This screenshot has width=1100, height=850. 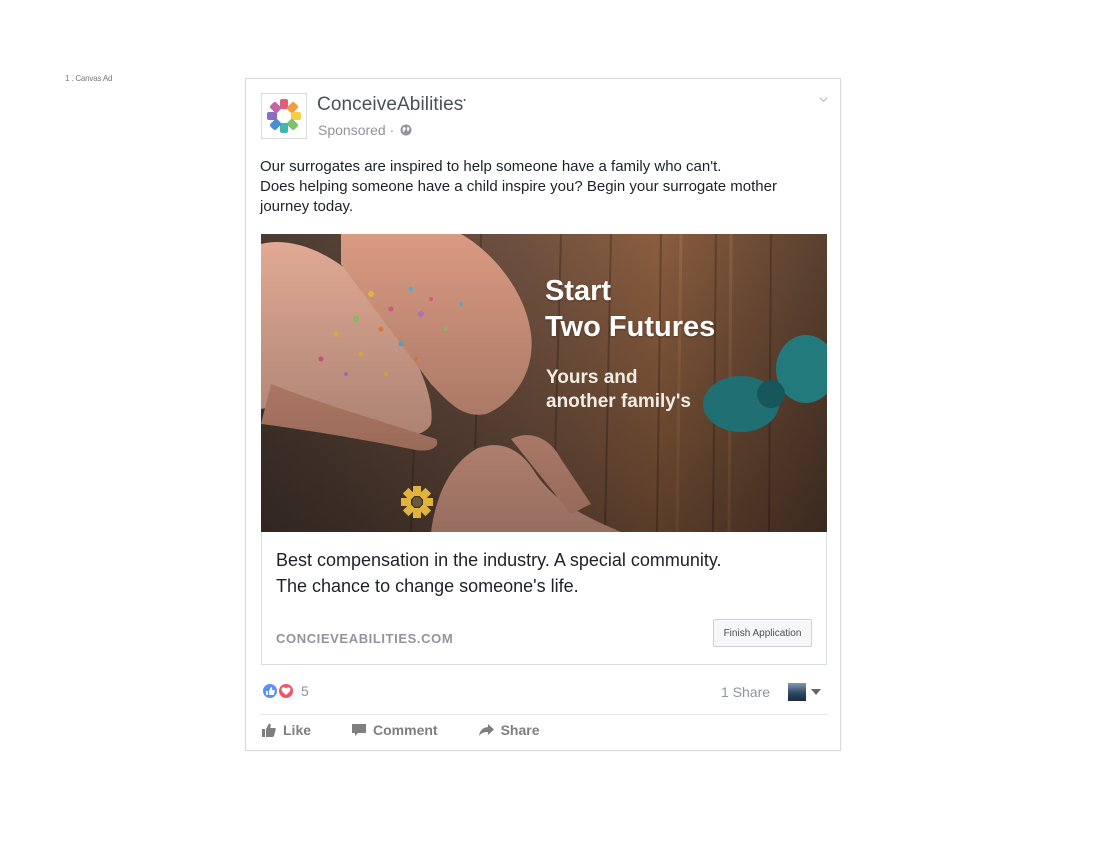 I want to click on like-reaction-icon, so click(x=270, y=691).